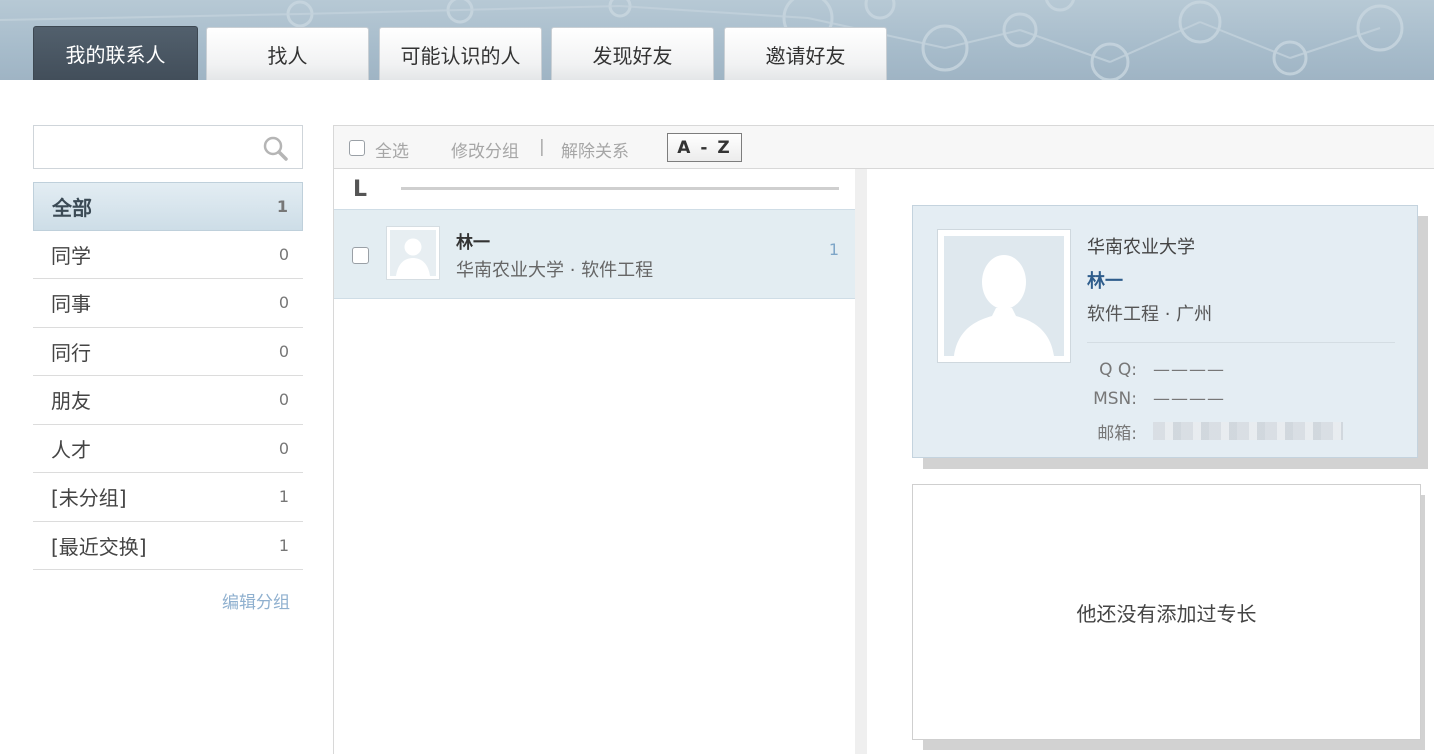 The height and width of the screenshot is (754, 1434). What do you see at coordinates (287, 53) in the screenshot?
I see `tab-find-people: 找人` at bounding box center [287, 53].